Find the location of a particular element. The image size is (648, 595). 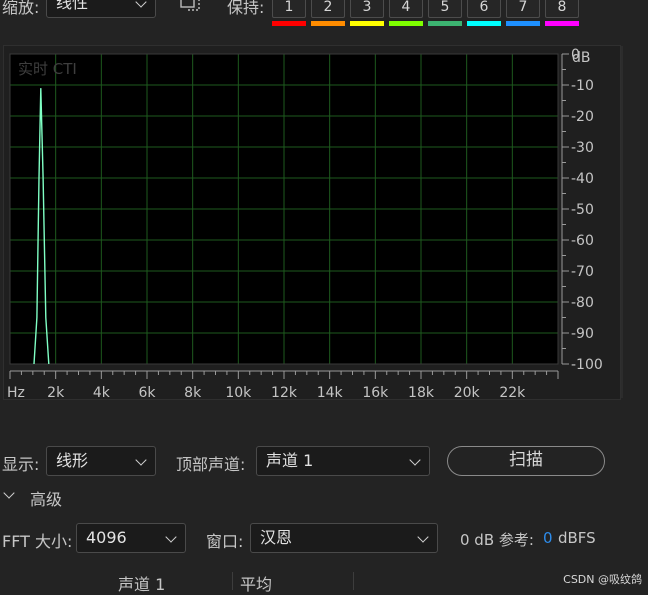

display-value: 线形 is located at coordinates (72, 460).